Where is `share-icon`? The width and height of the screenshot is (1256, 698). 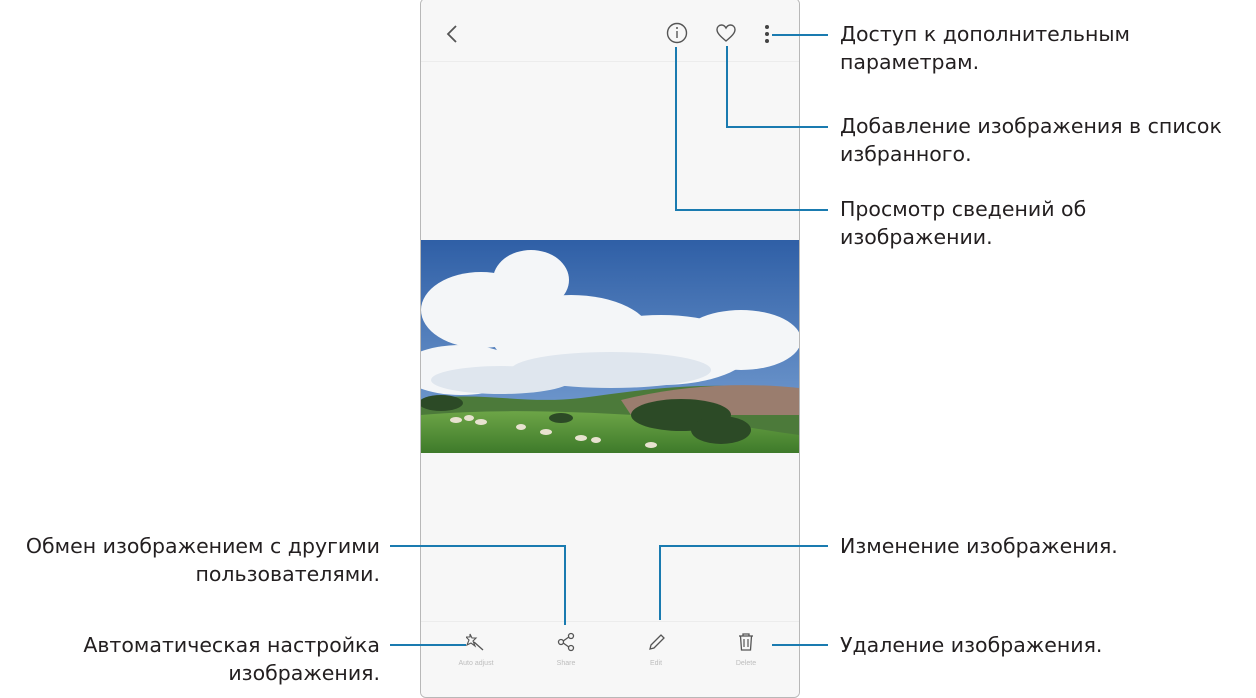 share-icon is located at coordinates (566, 642).